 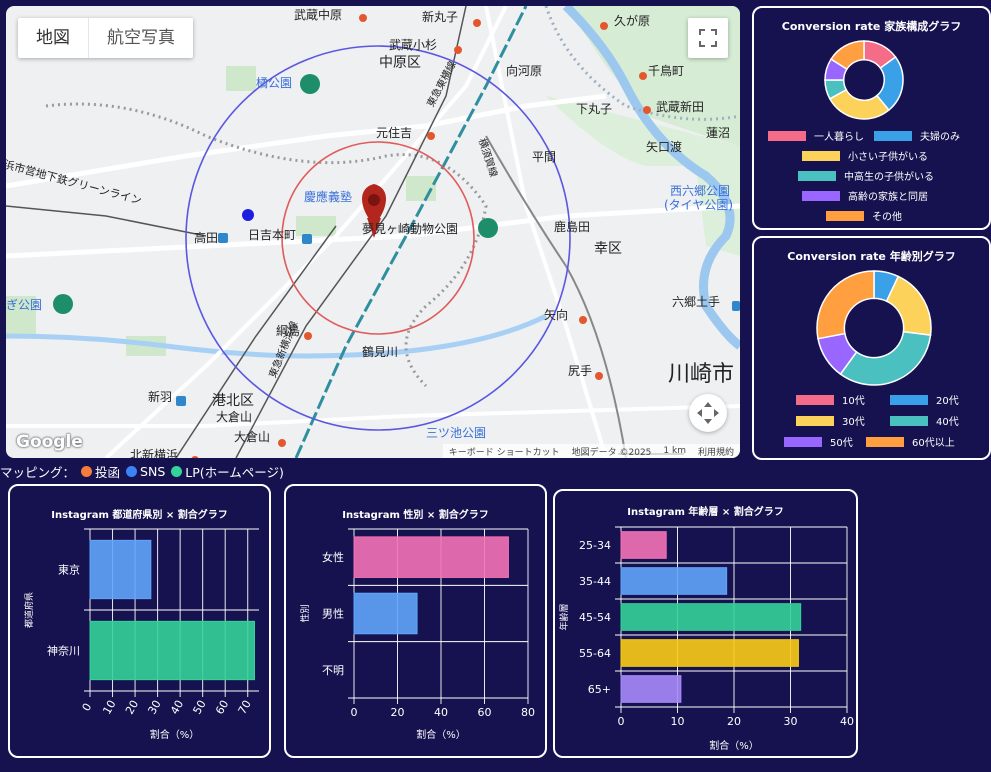 I want to click on mapping-legend-lp: LP(ホームページ), so click(x=234, y=472).